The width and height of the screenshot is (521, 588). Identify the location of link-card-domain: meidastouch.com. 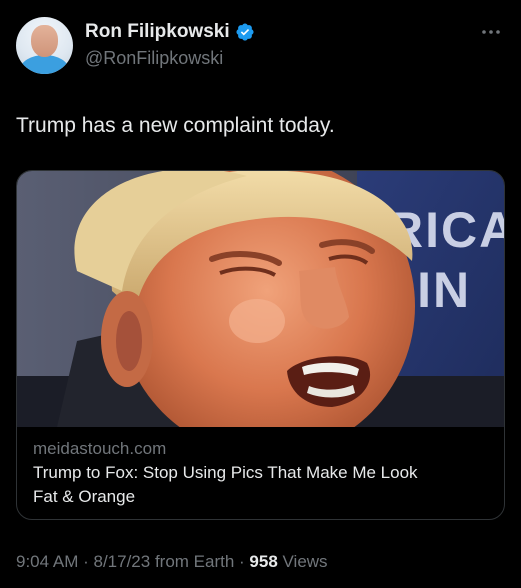
(100, 448).